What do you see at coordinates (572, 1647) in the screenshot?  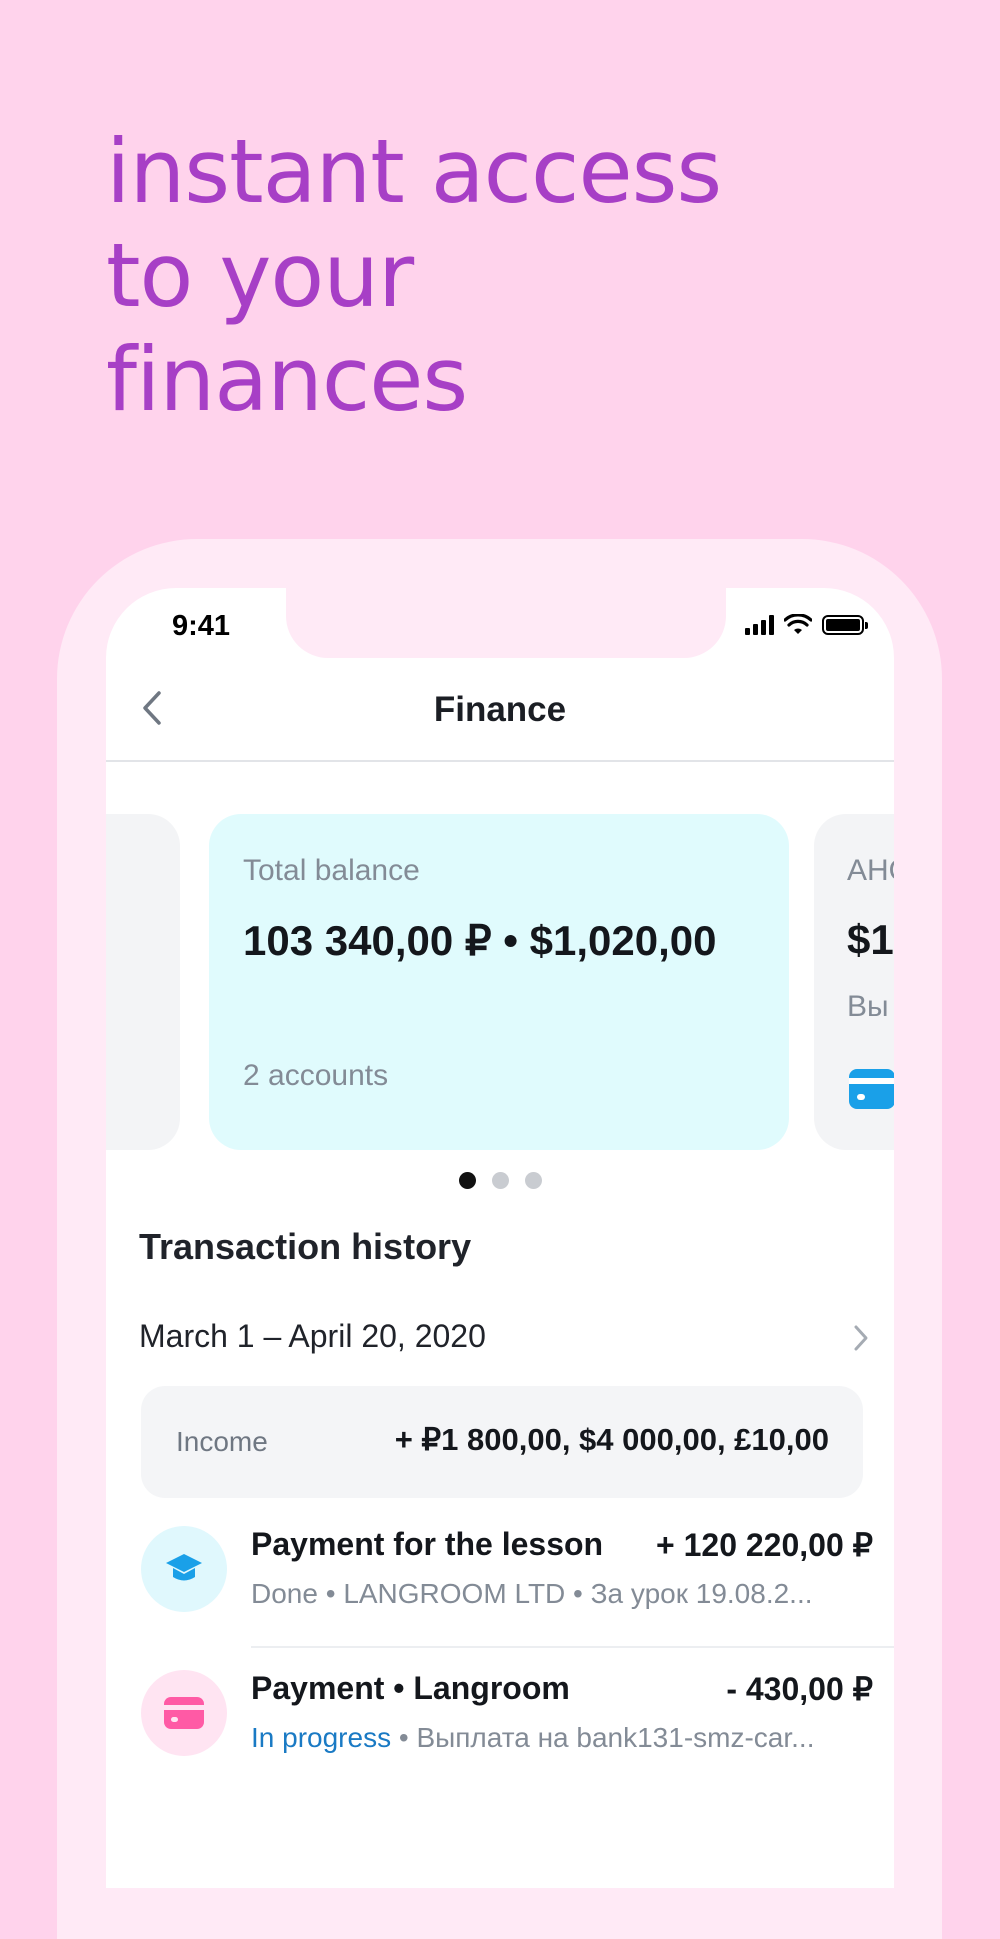 I see `divider` at bounding box center [572, 1647].